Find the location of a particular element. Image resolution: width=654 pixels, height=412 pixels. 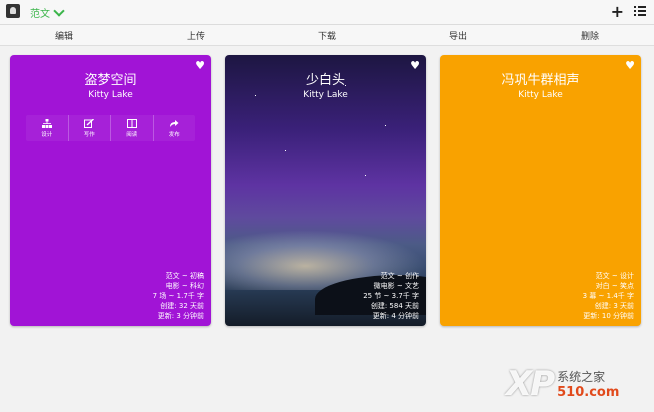

design-button: 设计 is located at coordinates (47, 128).